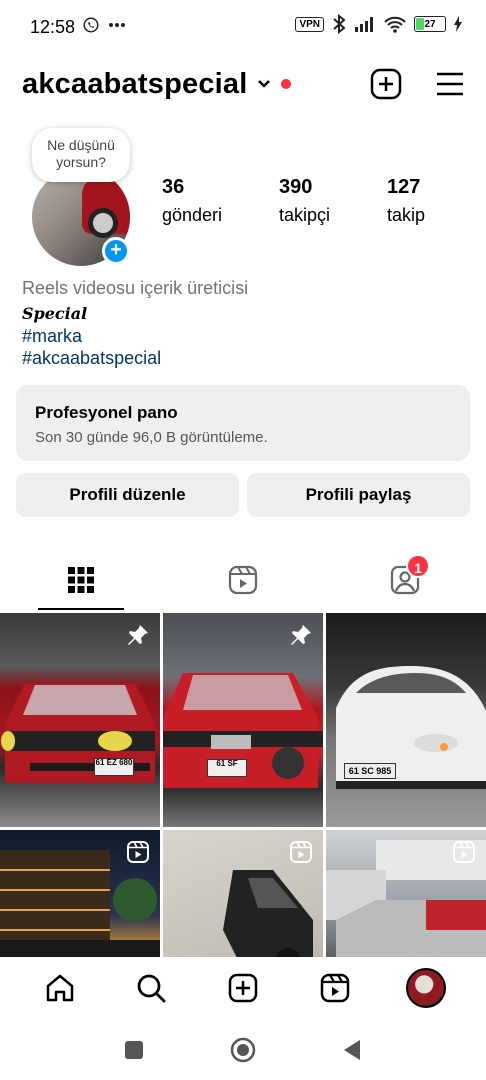 This screenshot has width=486, height=1080. I want to click on profile-avatar-icon, so click(426, 988).